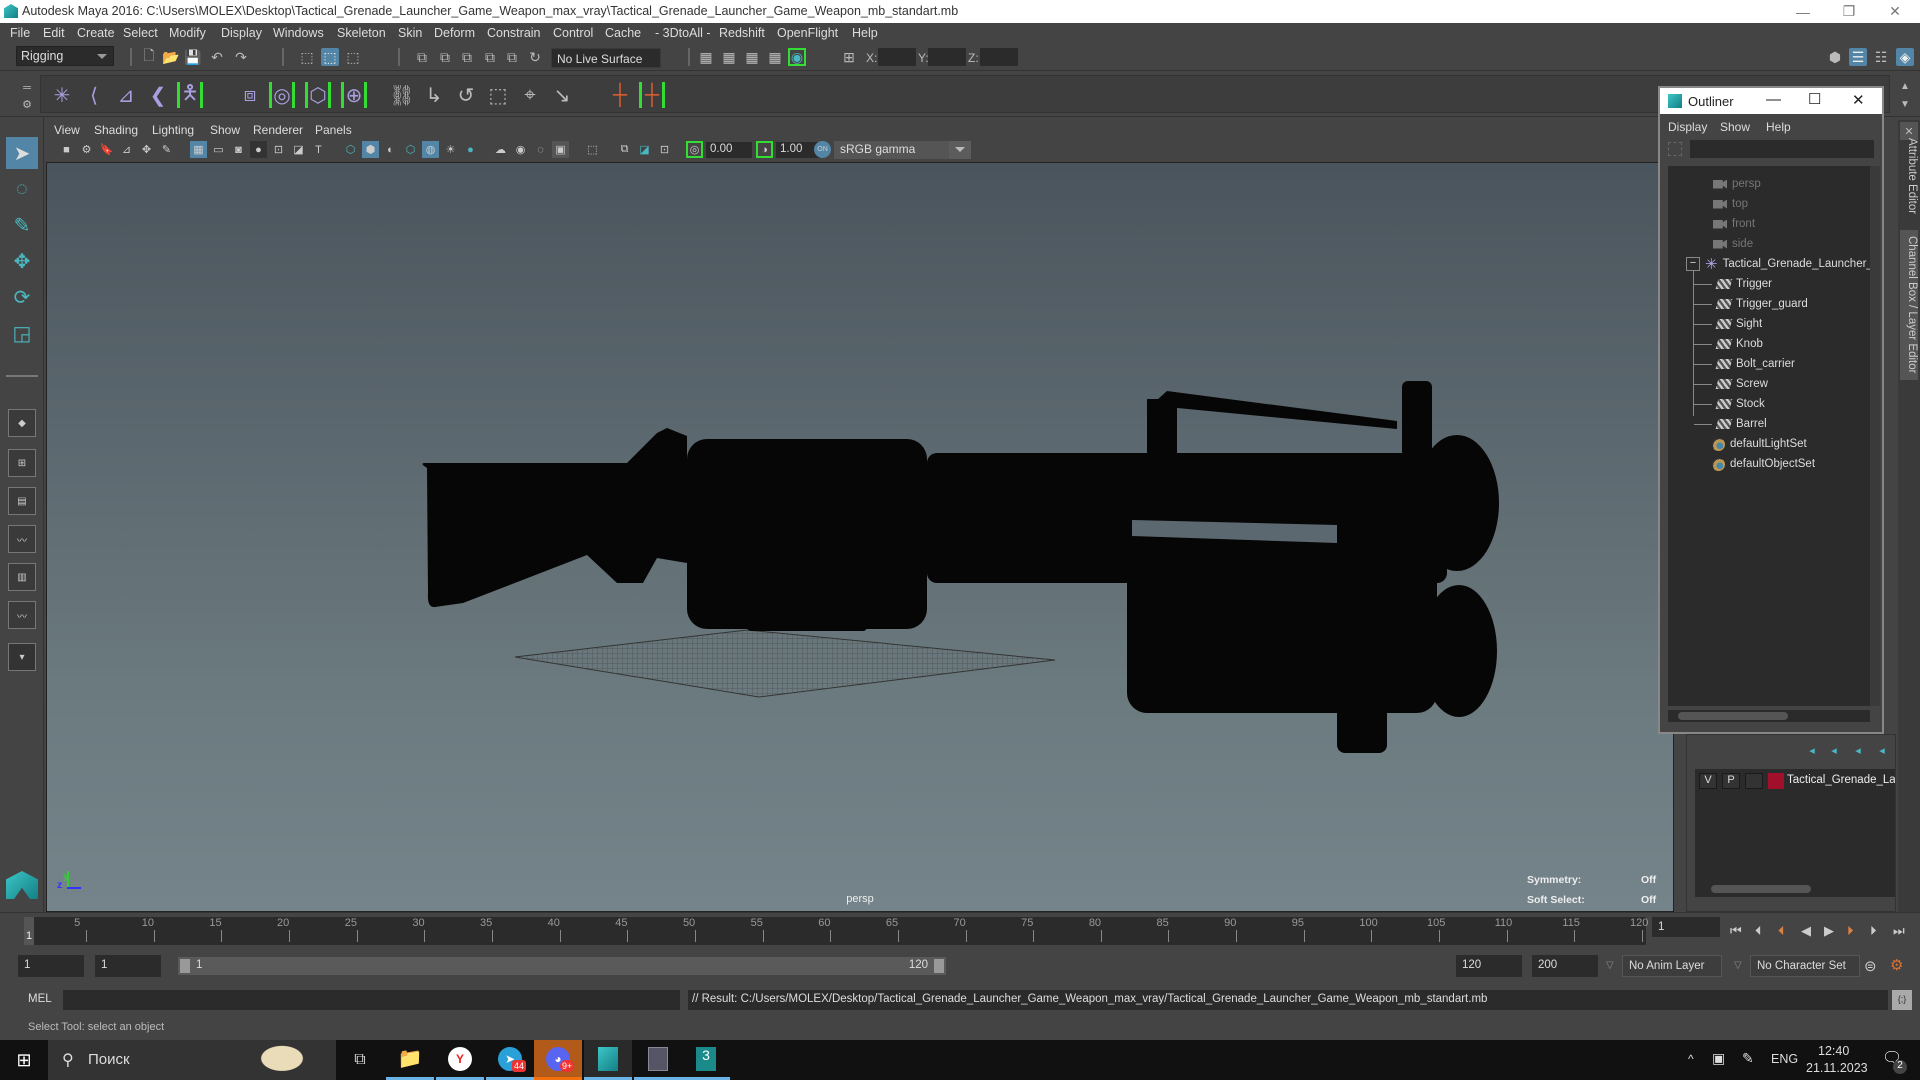 This screenshot has height=1080, width=1920. I want to click on outliner-menu-display: Display, so click(1687, 127).